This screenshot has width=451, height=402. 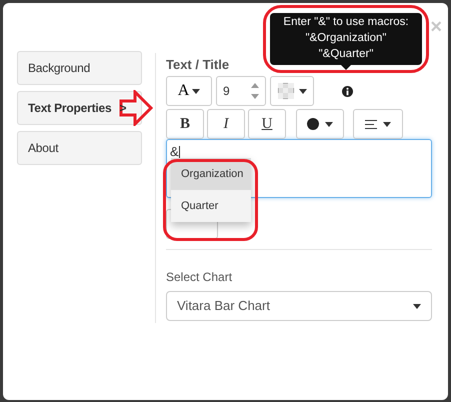 What do you see at coordinates (299, 306) in the screenshot?
I see `chart-select: Vitara Bar Chart` at bounding box center [299, 306].